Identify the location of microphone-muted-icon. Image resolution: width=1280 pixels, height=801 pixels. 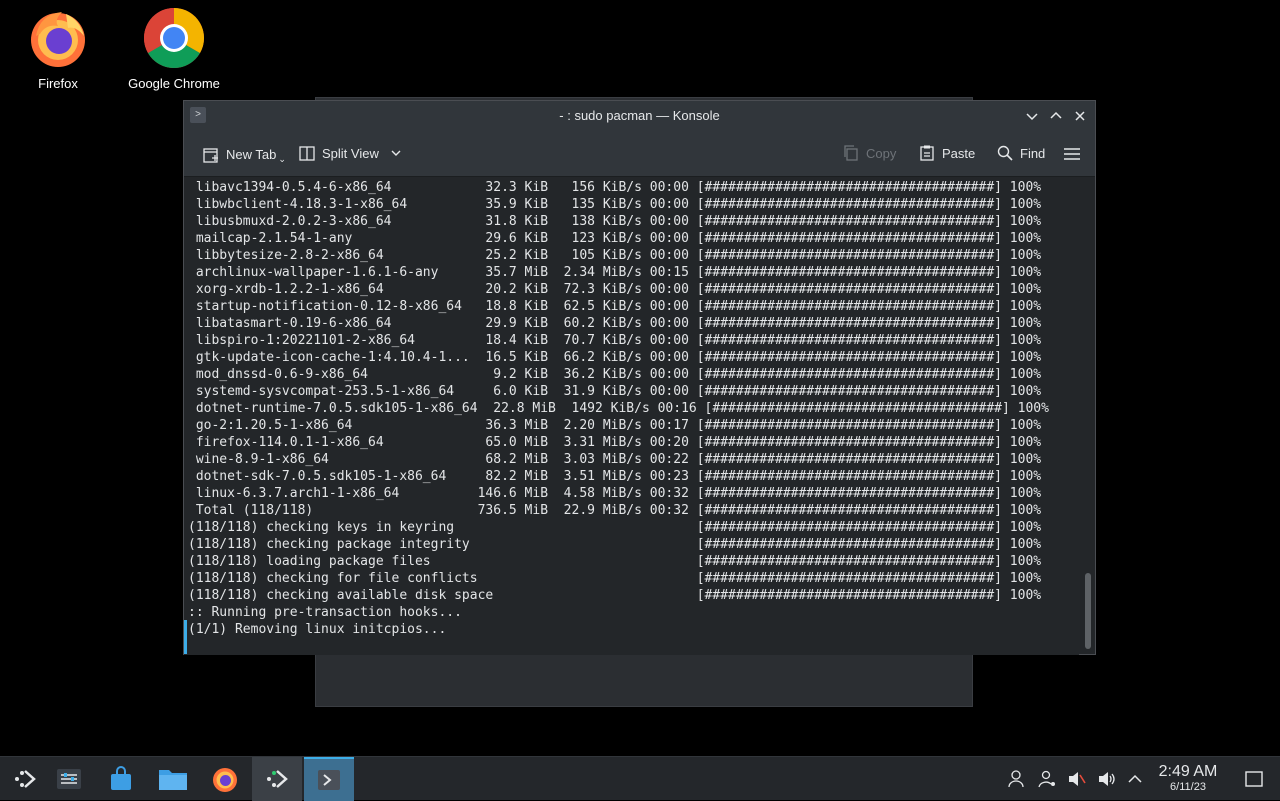
(1076, 779).